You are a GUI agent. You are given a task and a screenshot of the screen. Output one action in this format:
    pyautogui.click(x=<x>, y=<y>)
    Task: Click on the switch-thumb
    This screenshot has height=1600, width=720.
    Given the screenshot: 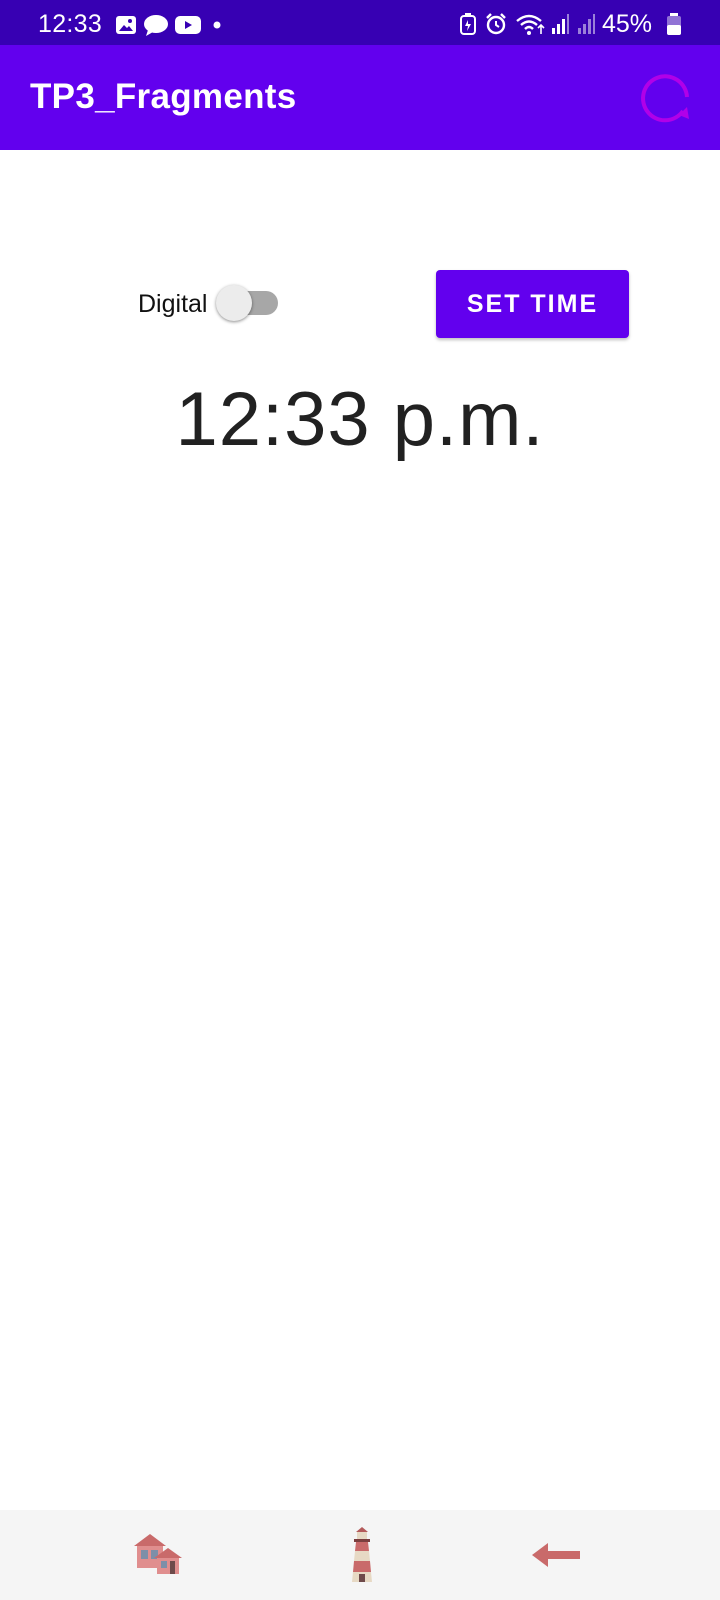 What is the action you would take?
    pyautogui.click(x=234, y=303)
    